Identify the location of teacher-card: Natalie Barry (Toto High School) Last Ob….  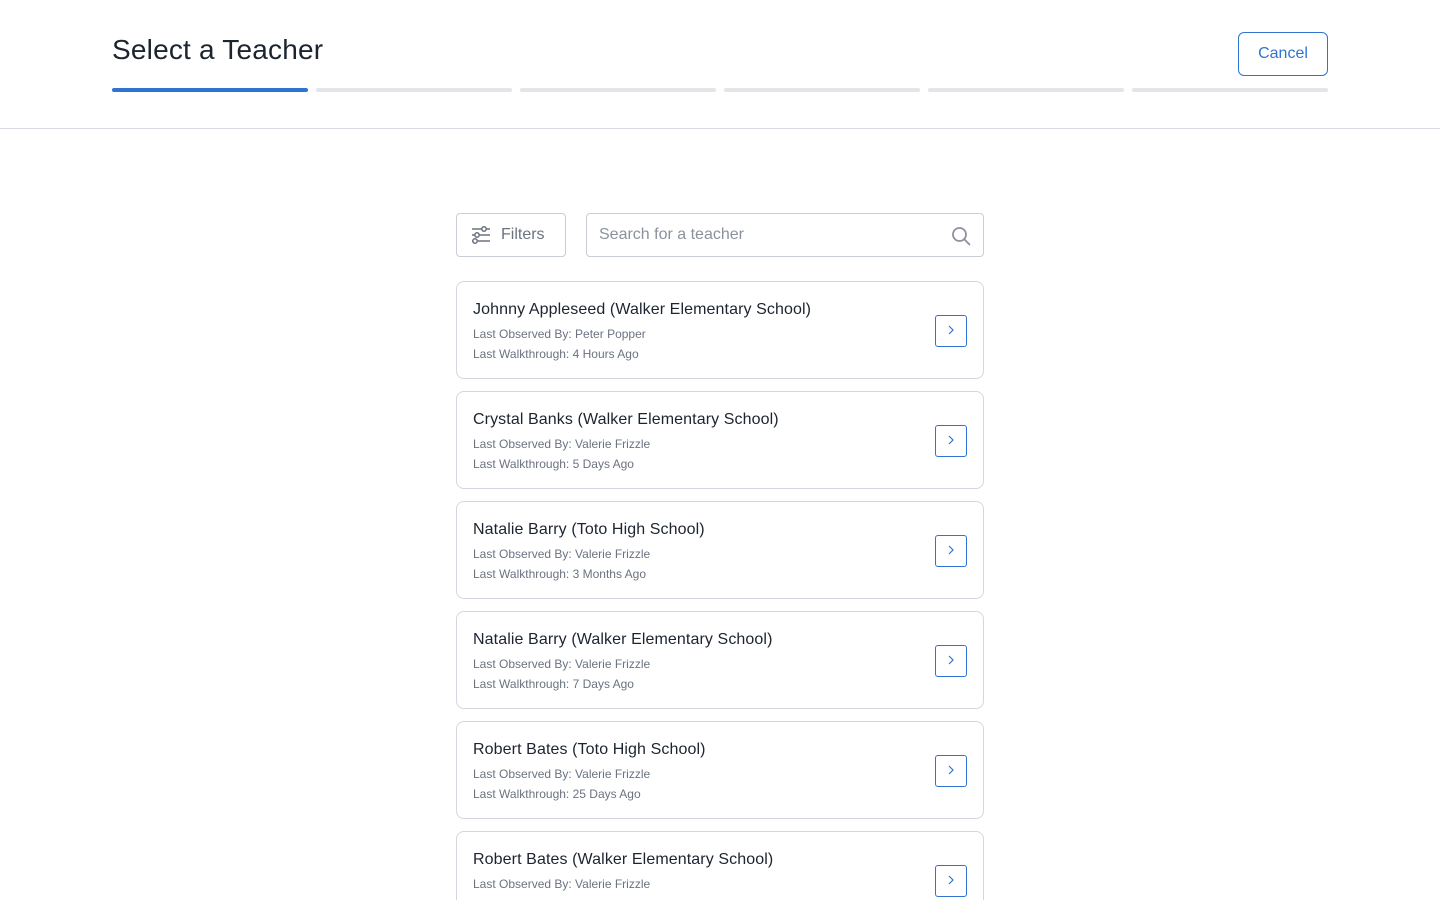
(720, 550).